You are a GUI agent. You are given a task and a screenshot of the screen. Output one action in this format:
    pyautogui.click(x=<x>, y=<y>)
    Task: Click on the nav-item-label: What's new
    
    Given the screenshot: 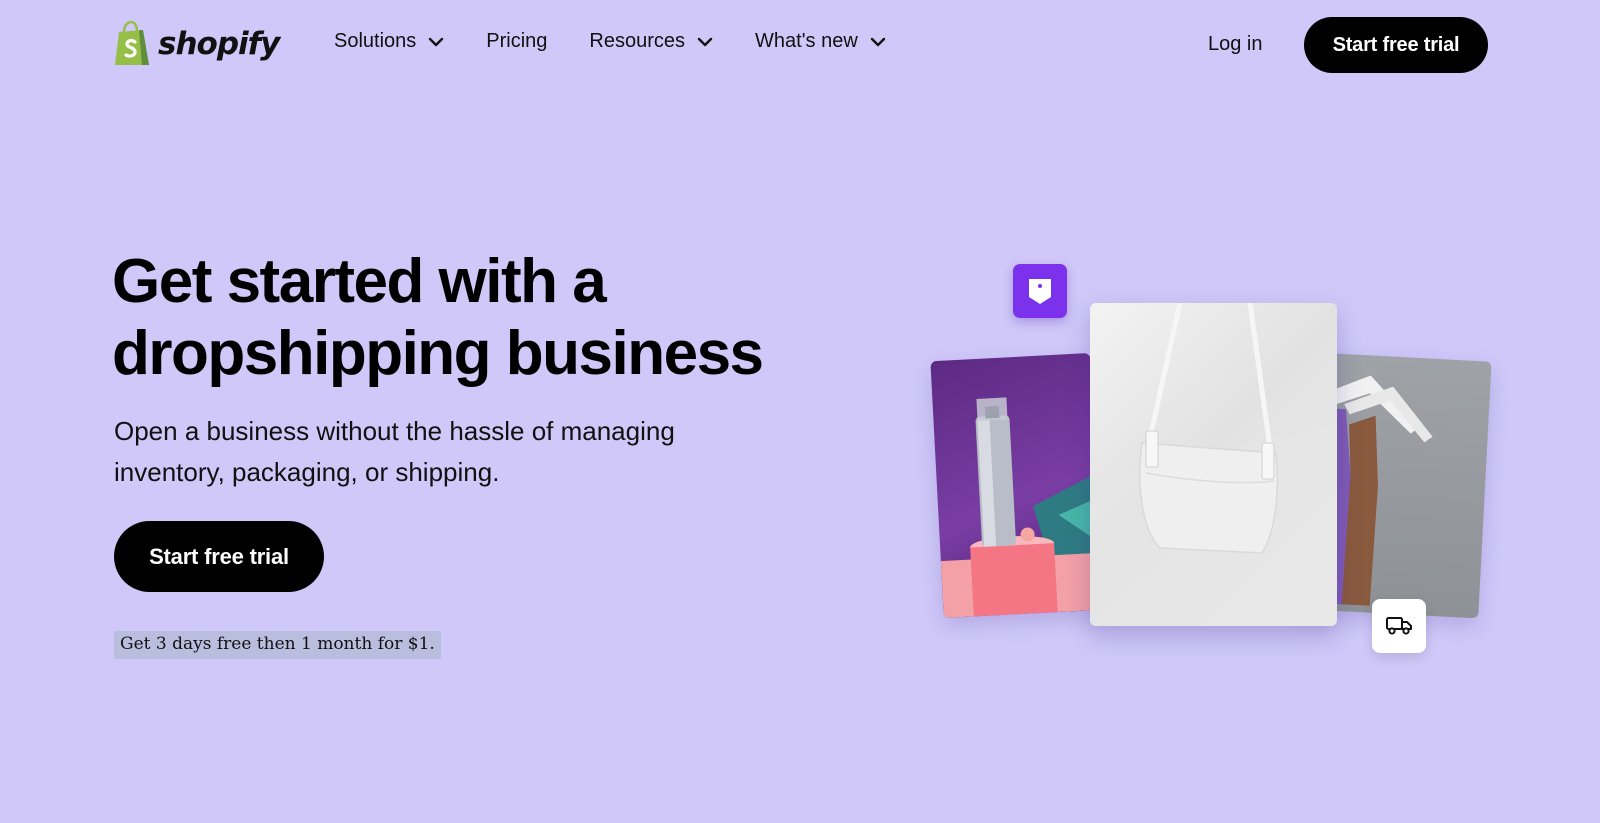 What is the action you would take?
    pyautogui.click(x=806, y=41)
    